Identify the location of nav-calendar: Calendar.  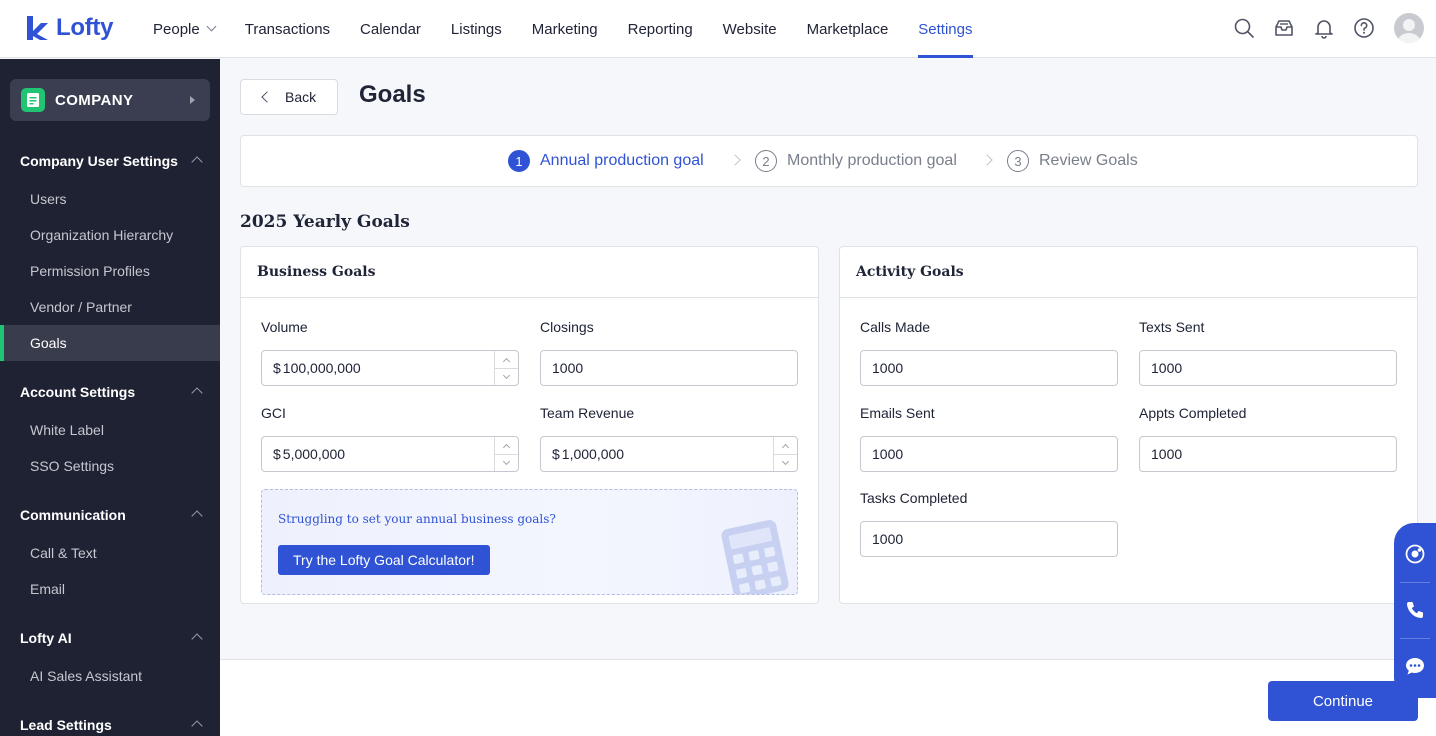
(390, 29).